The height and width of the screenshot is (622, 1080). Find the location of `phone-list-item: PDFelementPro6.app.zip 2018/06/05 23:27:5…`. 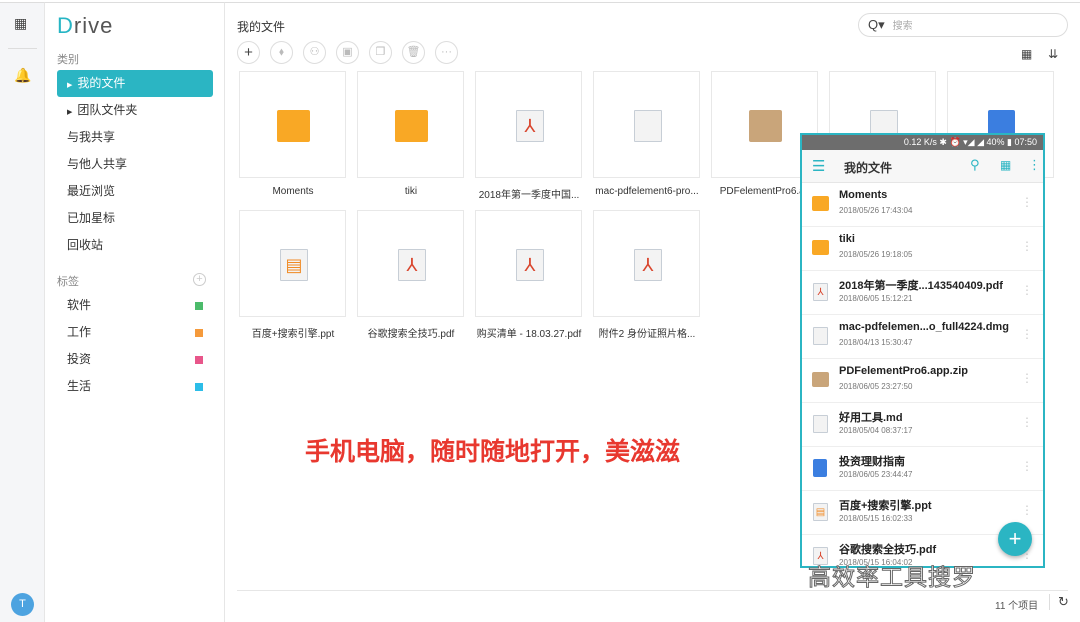

phone-list-item: PDFelementPro6.app.zip 2018/06/05 23:27:5… is located at coordinates (922, 381).